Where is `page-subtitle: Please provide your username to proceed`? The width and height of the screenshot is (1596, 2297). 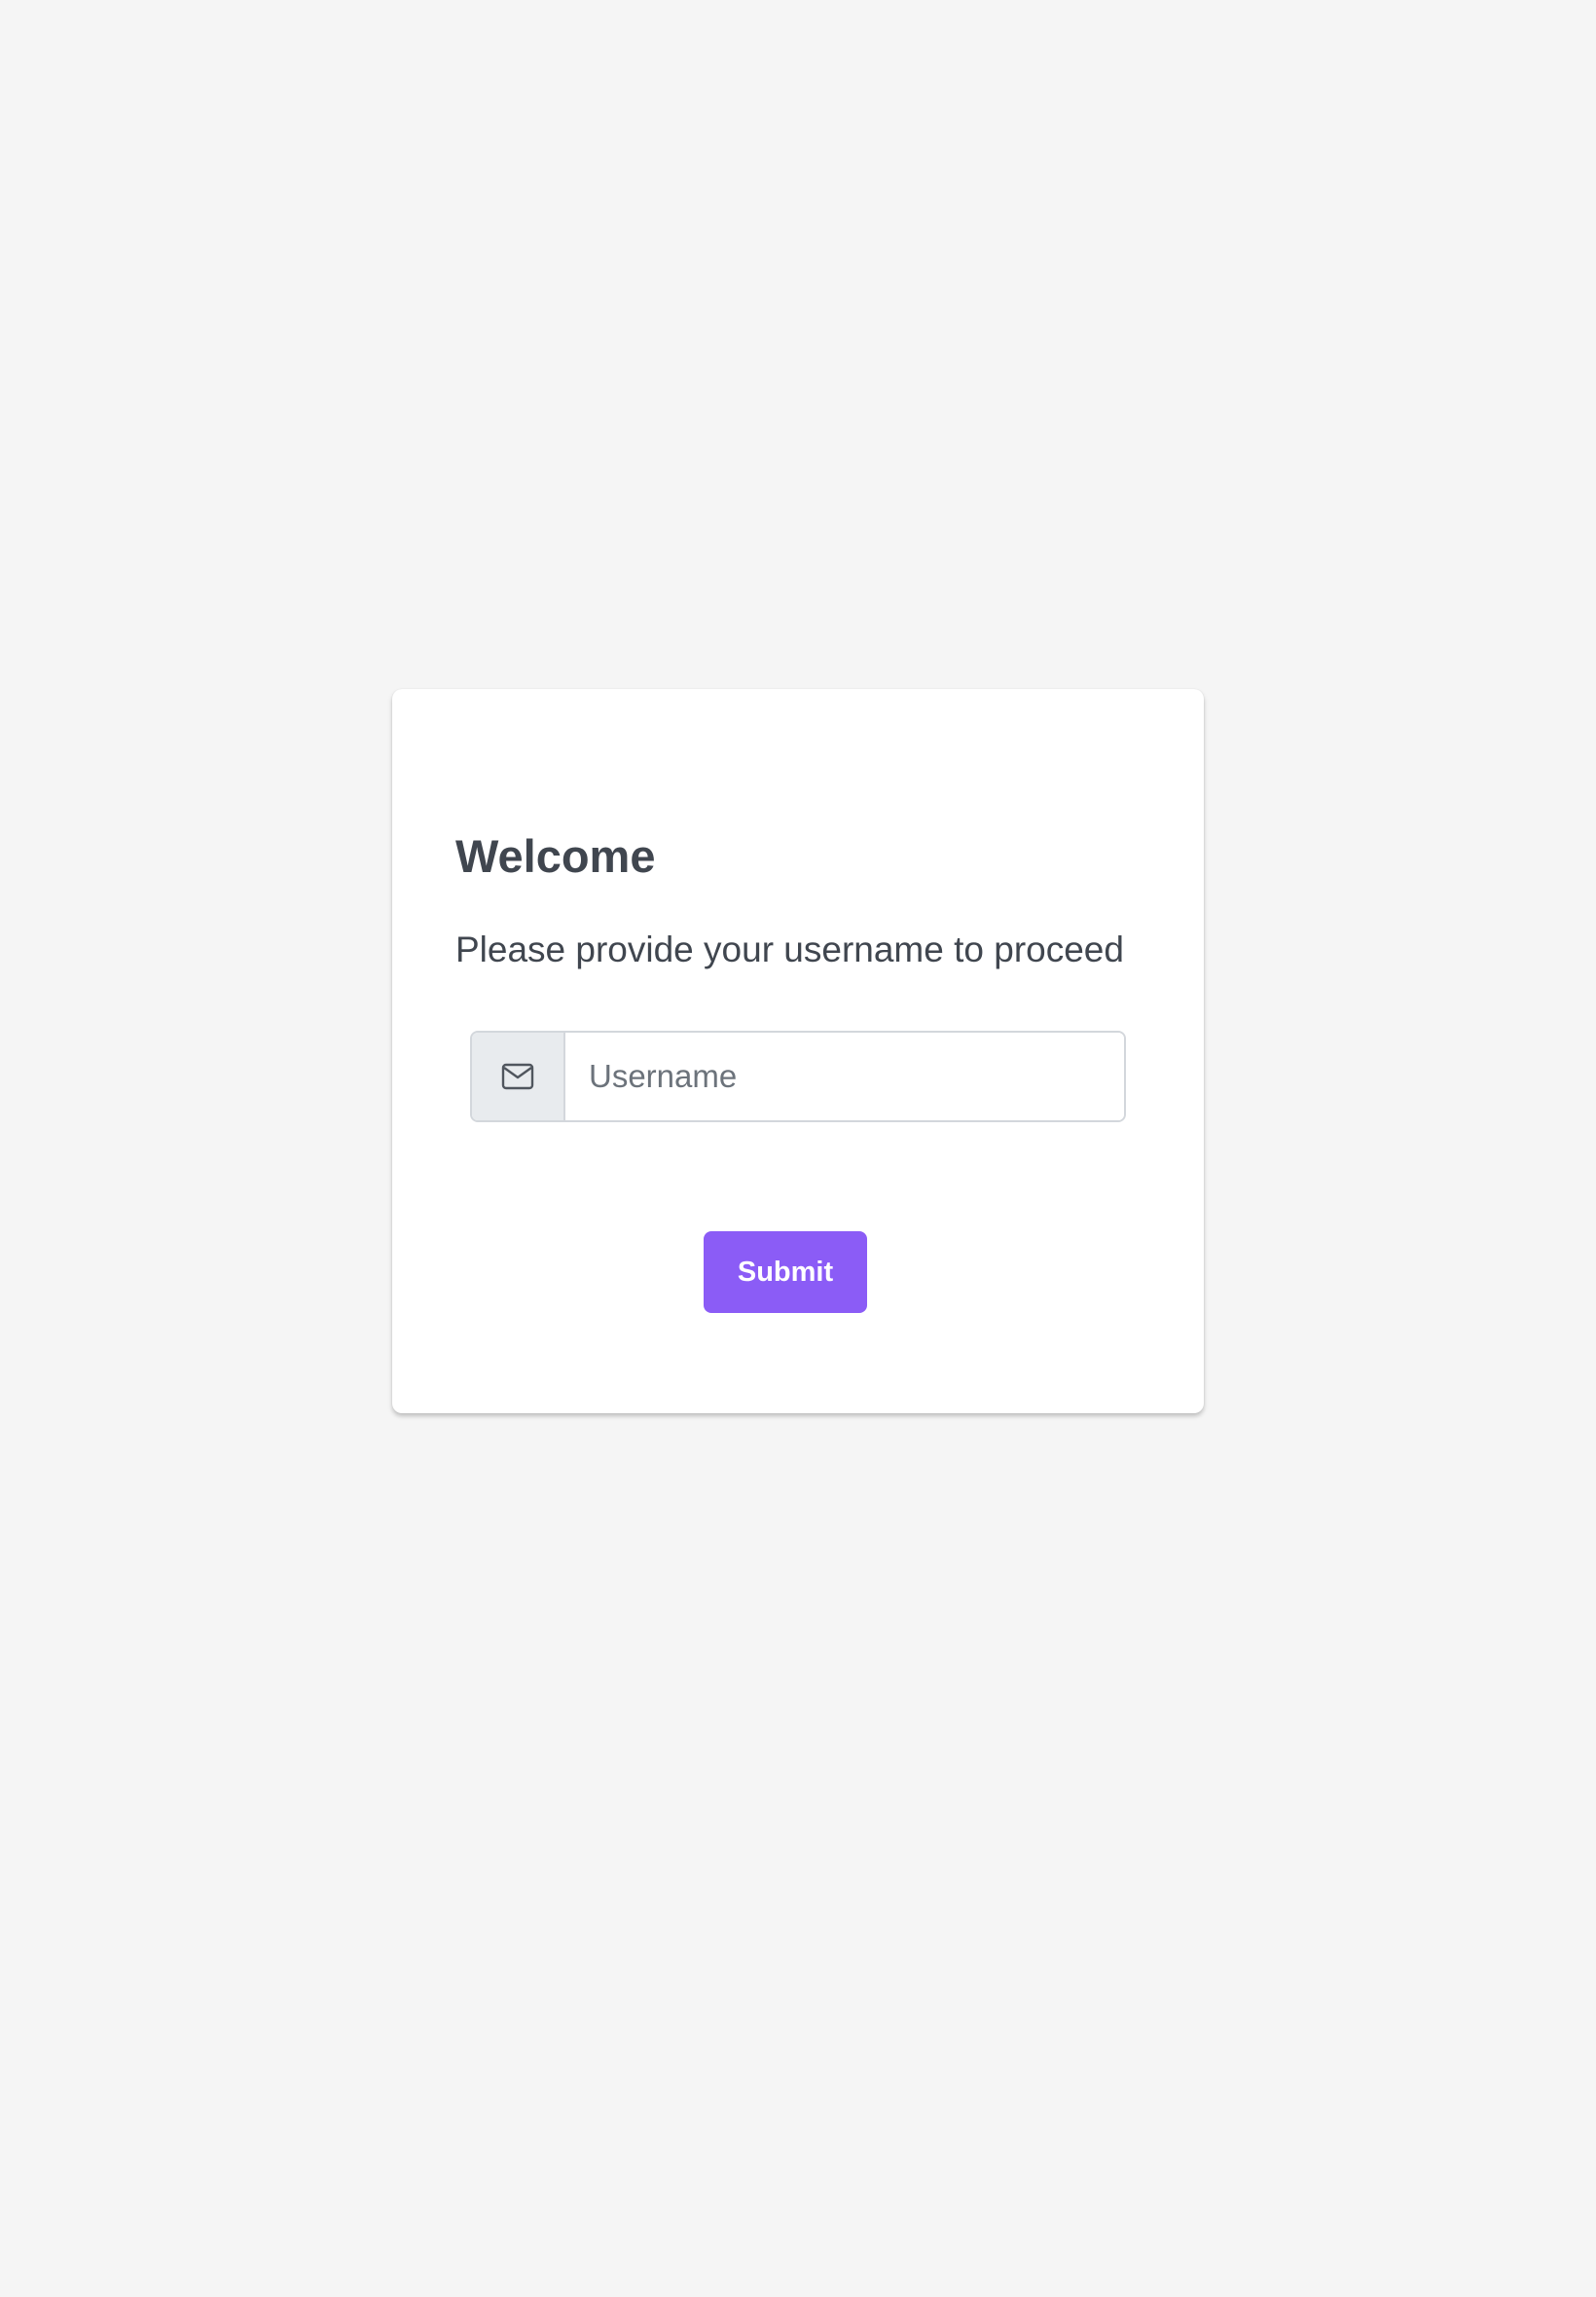
page-subtitle: Please provide your username to proceed is located at coordinates (789, 949).